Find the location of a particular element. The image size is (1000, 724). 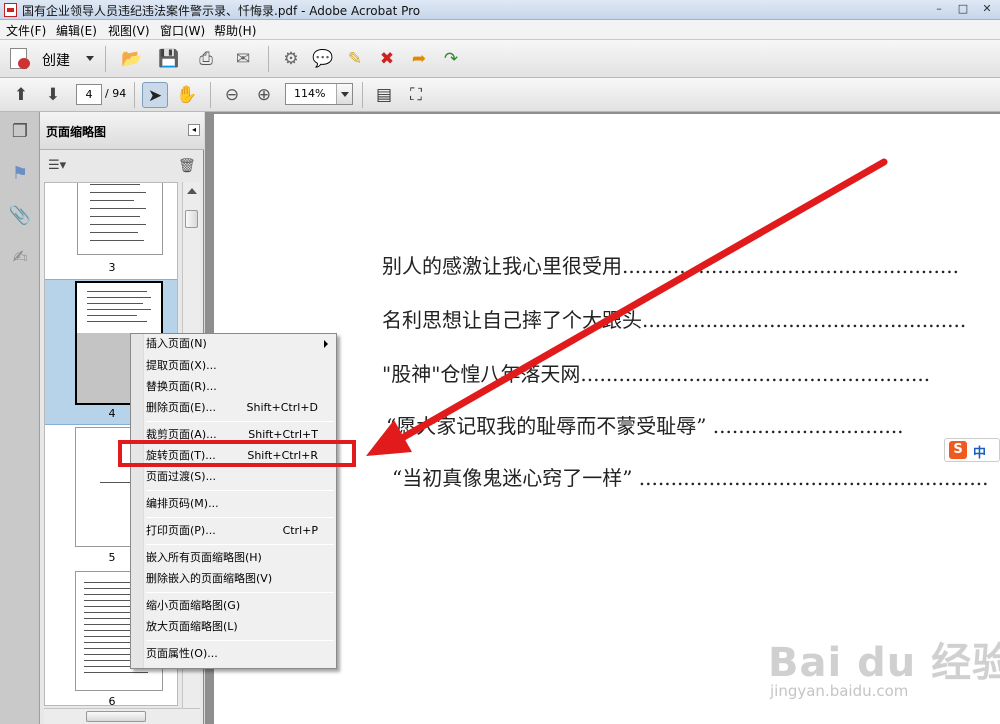

watermark-brand: Bai du 经验 is located at coordinates (884, 663).